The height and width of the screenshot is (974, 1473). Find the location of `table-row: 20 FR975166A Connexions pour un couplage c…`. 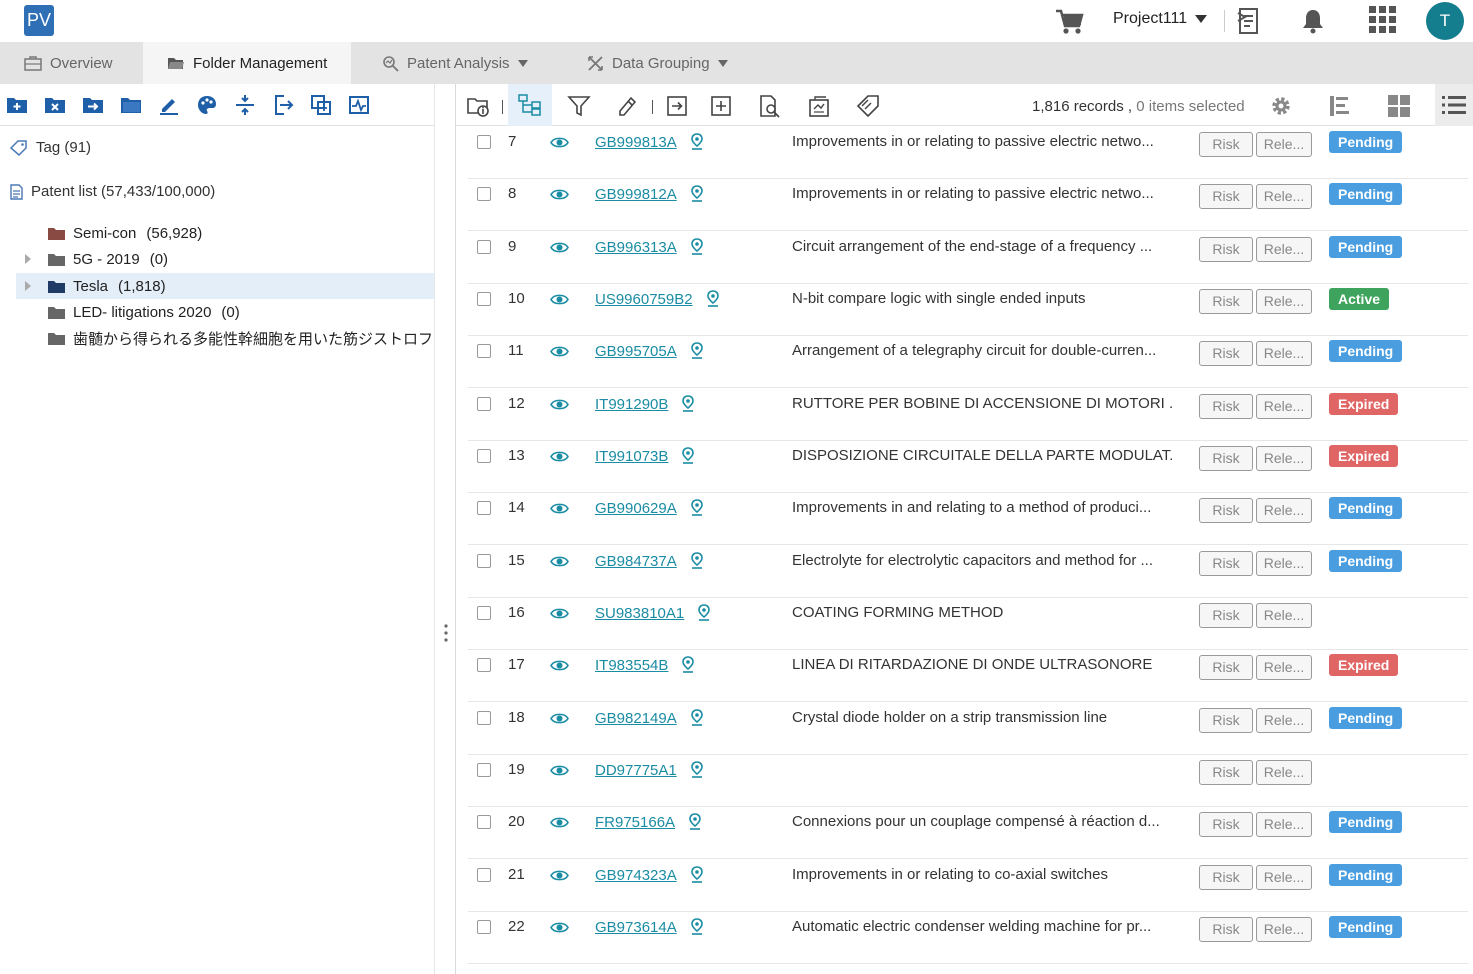

table-row: 20 FR975166A Connexions pour un couplage c… is located at coordinates (968, 833).